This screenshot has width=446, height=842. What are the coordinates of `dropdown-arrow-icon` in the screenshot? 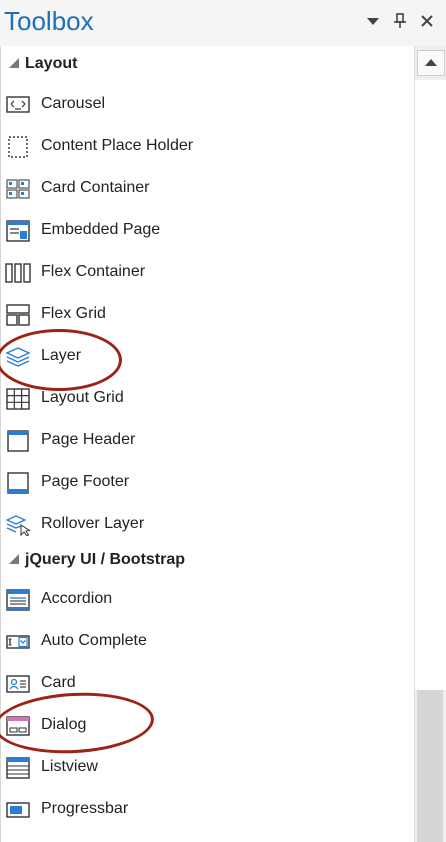 It's located at (373, 21).